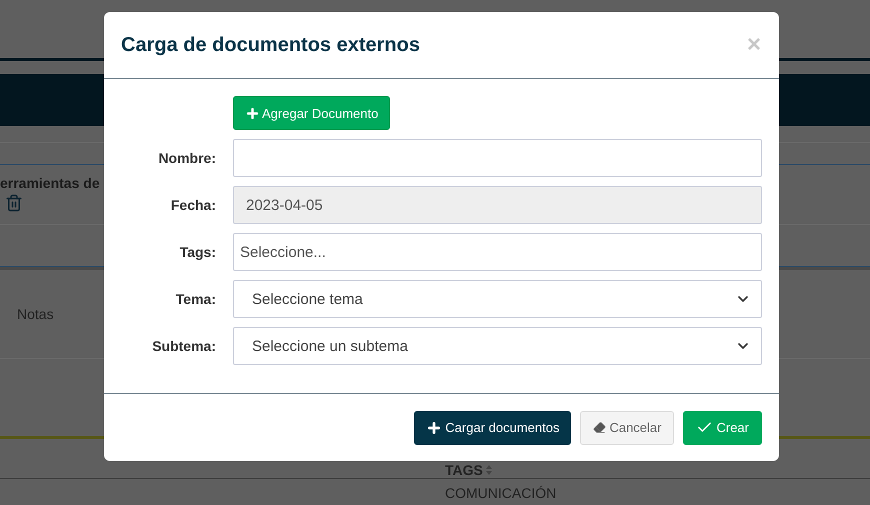 This screenshot has height=505, width=870. I want to click on section-title: erramientas de, so click(50, 183).